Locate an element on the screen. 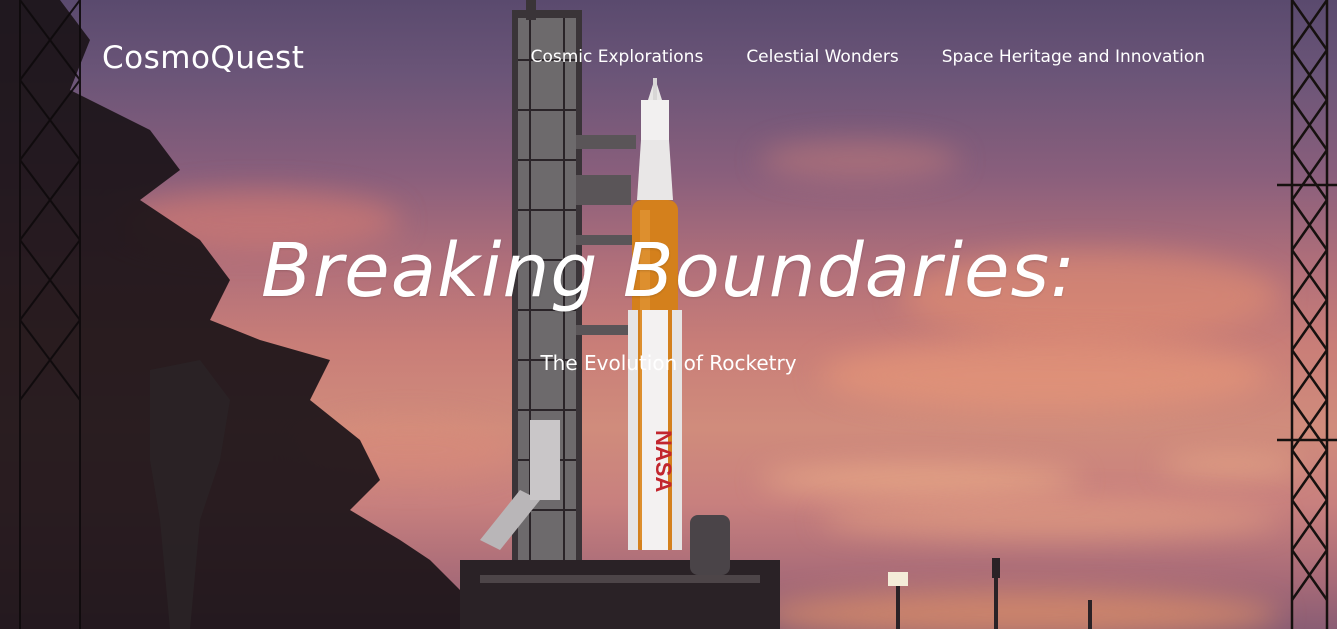 Image resolution: width=1337 pixels, height=629 pixels. brand-logo-link: CosmoQuest is located at coordinates (203, 58).